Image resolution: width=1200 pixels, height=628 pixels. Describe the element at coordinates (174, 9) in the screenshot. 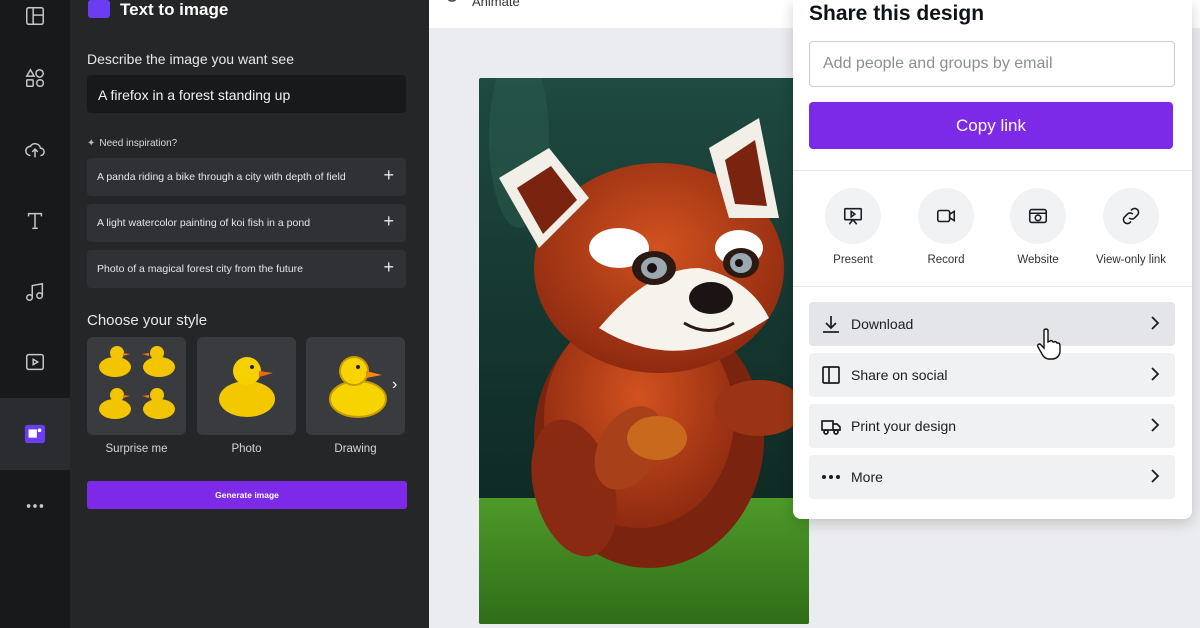

I see `panel-title: Text to image` at that location.